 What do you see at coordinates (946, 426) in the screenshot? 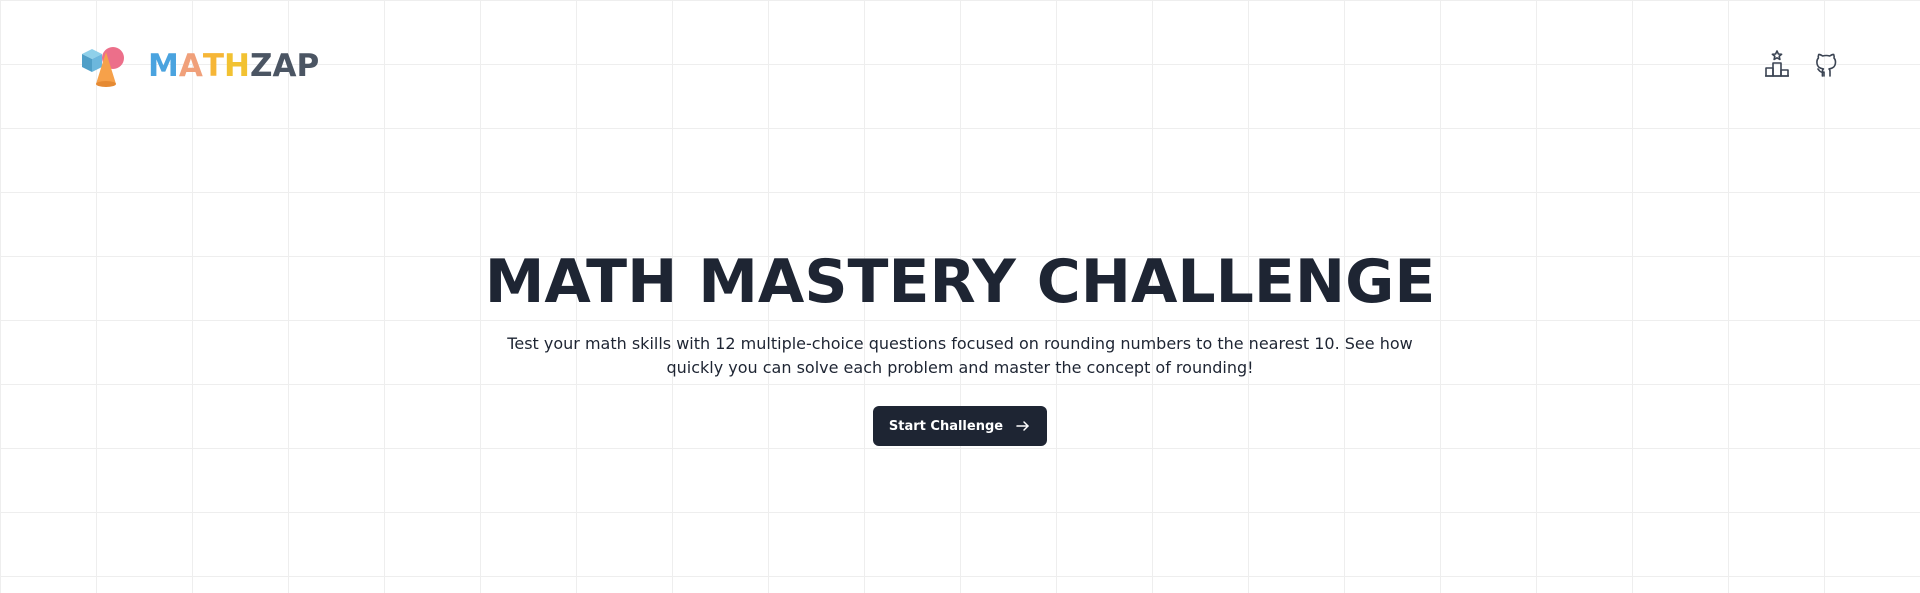
I see `start-challenge-label: Start Challenge` at bounding box center [946, 426].